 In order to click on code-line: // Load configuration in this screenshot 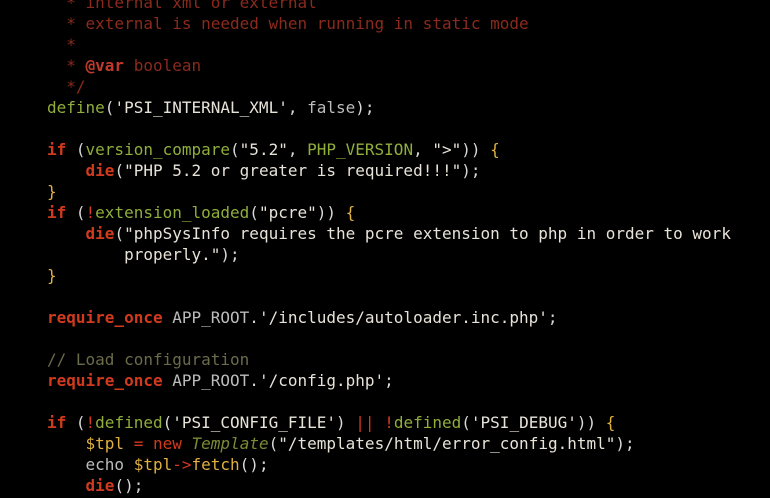, I will do `click(389, 359)`.